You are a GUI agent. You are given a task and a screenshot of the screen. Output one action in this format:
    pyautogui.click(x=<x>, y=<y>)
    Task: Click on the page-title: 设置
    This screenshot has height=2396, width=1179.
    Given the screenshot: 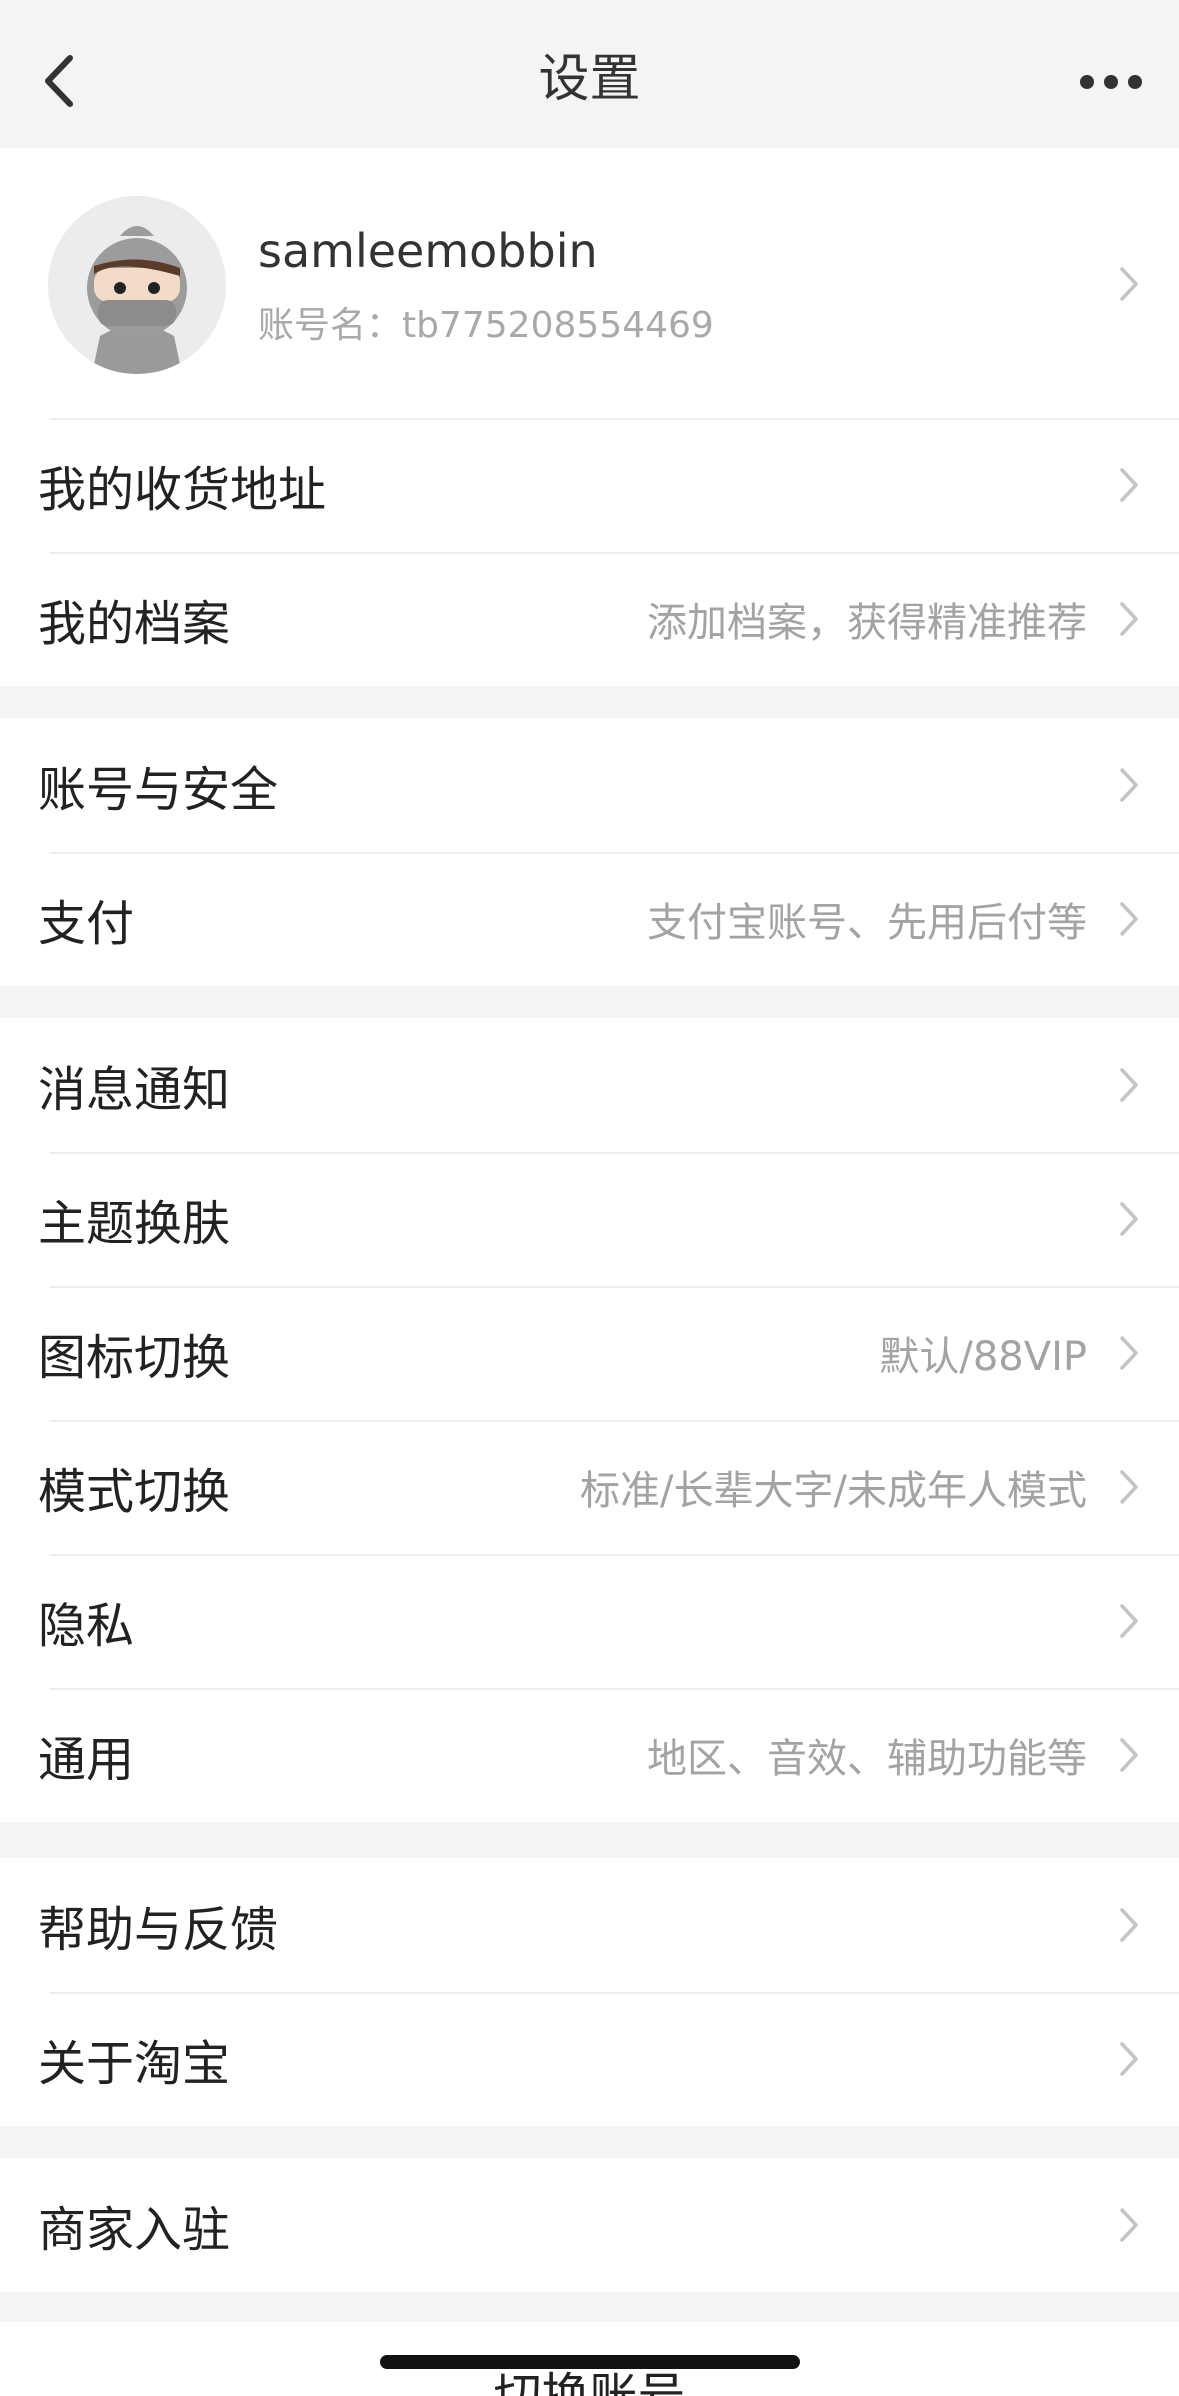 What is the action you would take?
    pyautogui.click(x=589, y=79)
    